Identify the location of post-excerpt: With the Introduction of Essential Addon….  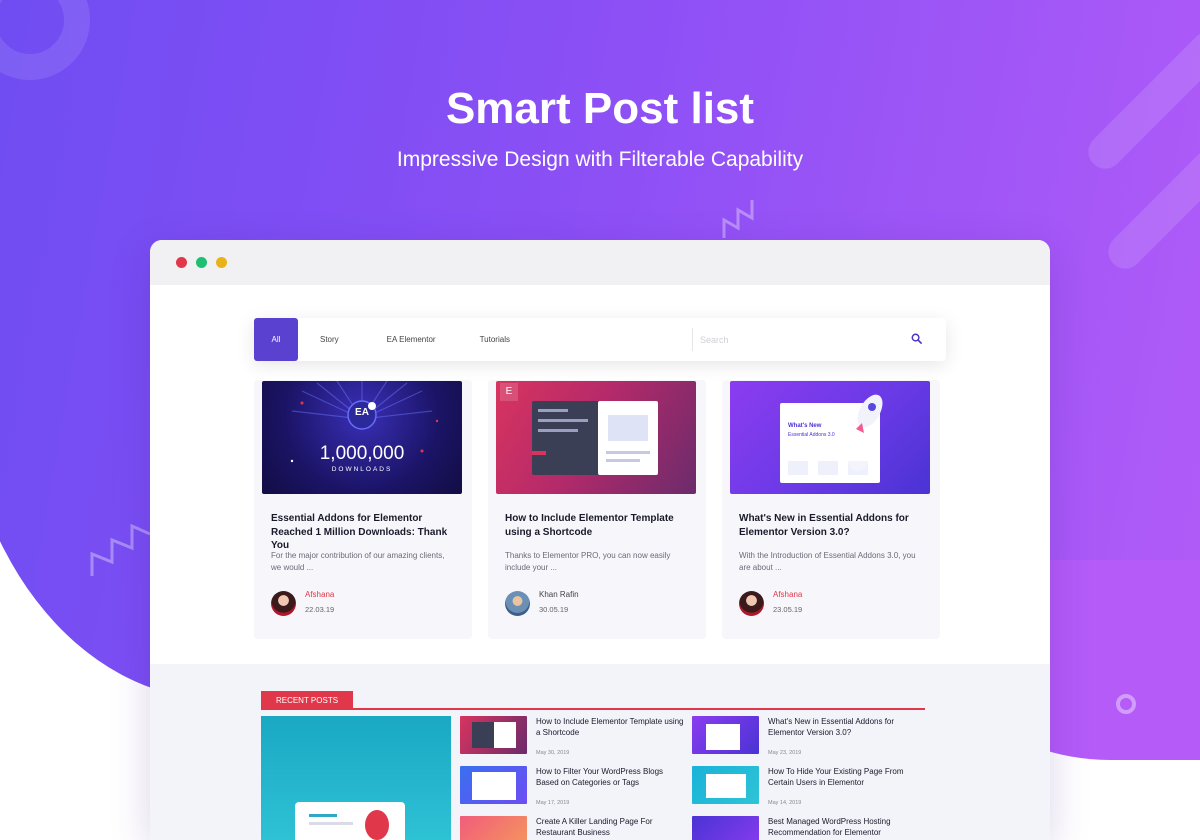
(827, 561).